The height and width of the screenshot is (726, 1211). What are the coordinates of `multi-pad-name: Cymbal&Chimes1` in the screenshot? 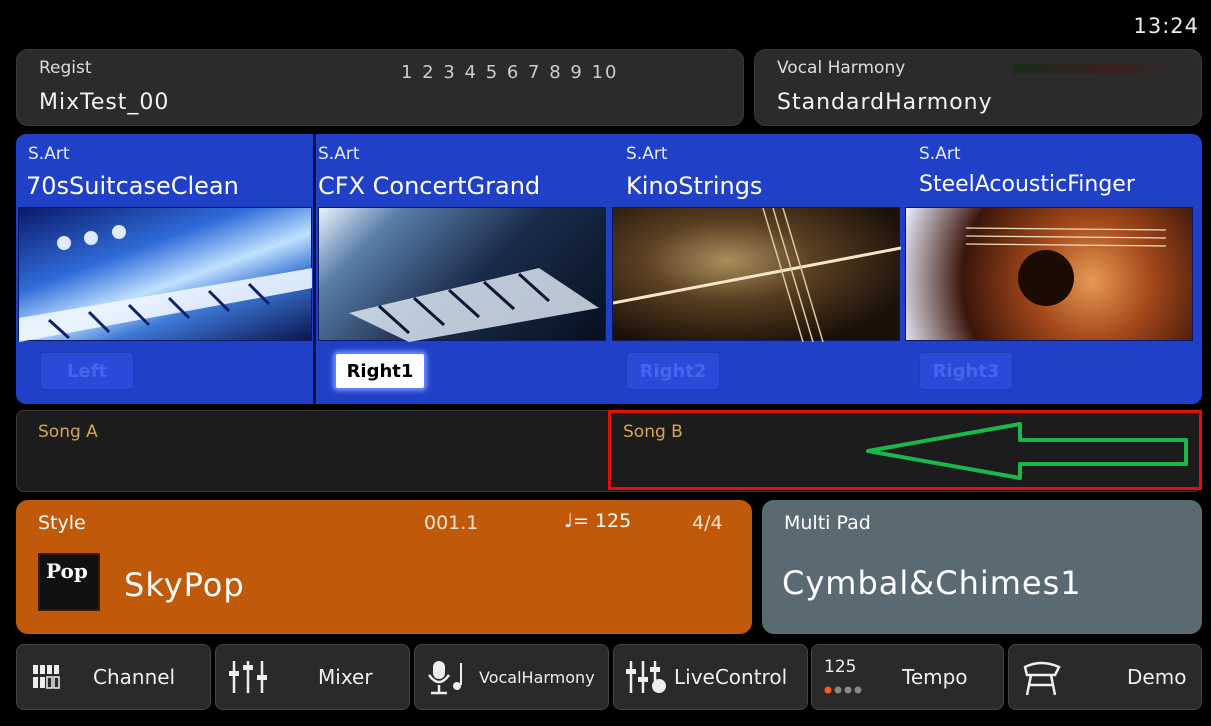 It's located at (932, 583).